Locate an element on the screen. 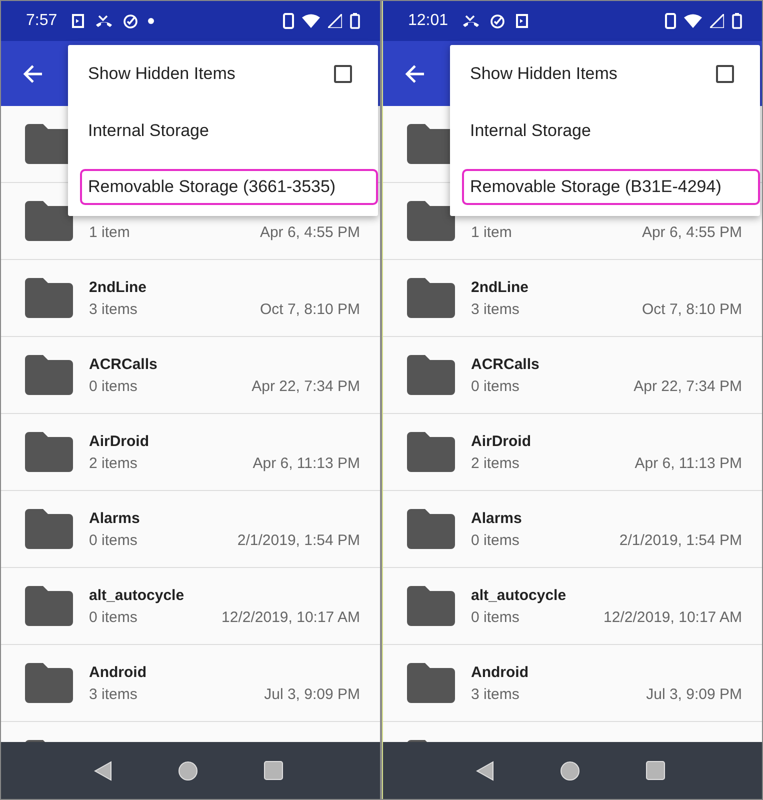 The image size is (763, 800). status-time: 12:01 is located at coordinates (428, 21).